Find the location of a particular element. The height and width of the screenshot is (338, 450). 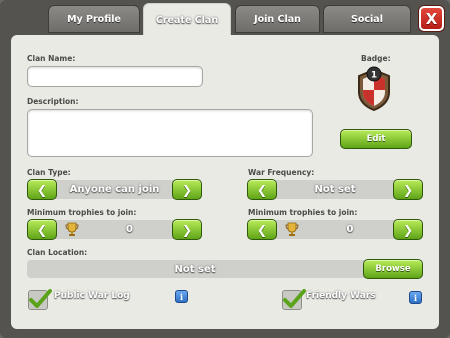

friendly-wars-checkbox is located at coordinates (294, 299).